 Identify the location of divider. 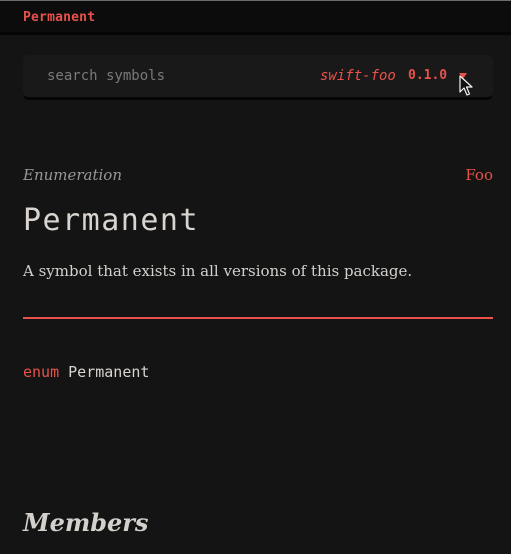
(258, 318).